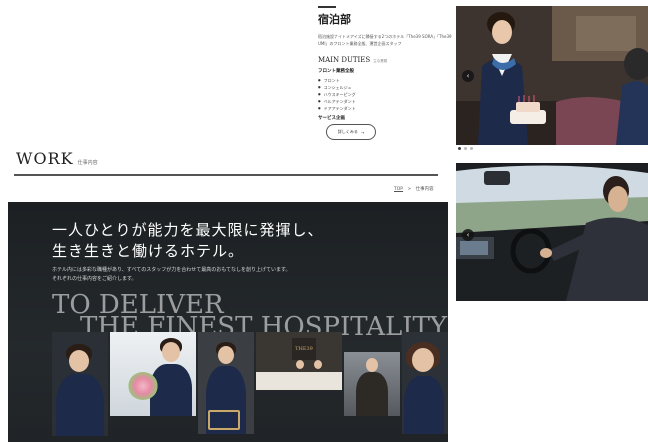 This screenshot has width=648, height=442. I want to click on work-title: WORK, so click(45, 158).